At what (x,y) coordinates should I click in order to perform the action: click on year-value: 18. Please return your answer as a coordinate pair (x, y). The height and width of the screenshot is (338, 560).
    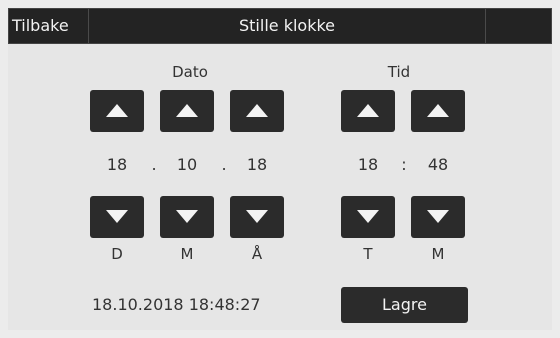
    Looking at the image, I should click on (257, 164).